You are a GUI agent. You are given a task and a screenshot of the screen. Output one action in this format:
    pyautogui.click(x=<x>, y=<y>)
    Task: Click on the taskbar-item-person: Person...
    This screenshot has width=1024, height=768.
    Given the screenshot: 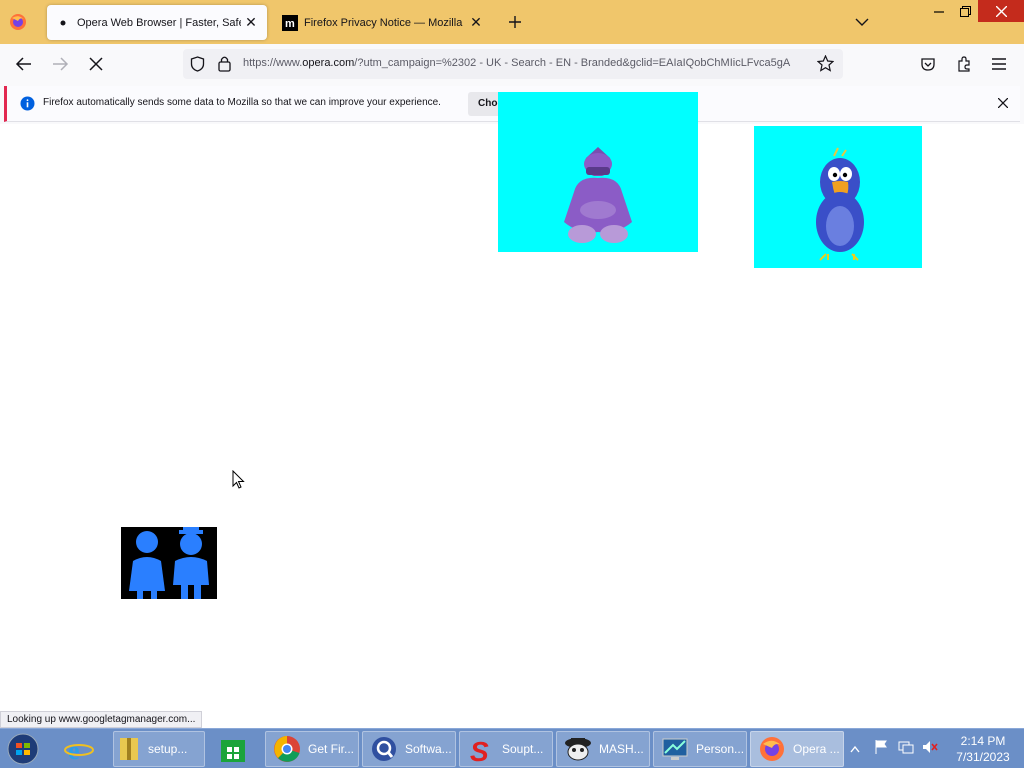 What is the action you would take?
    pyautogui.click(x=700, y=749)
    